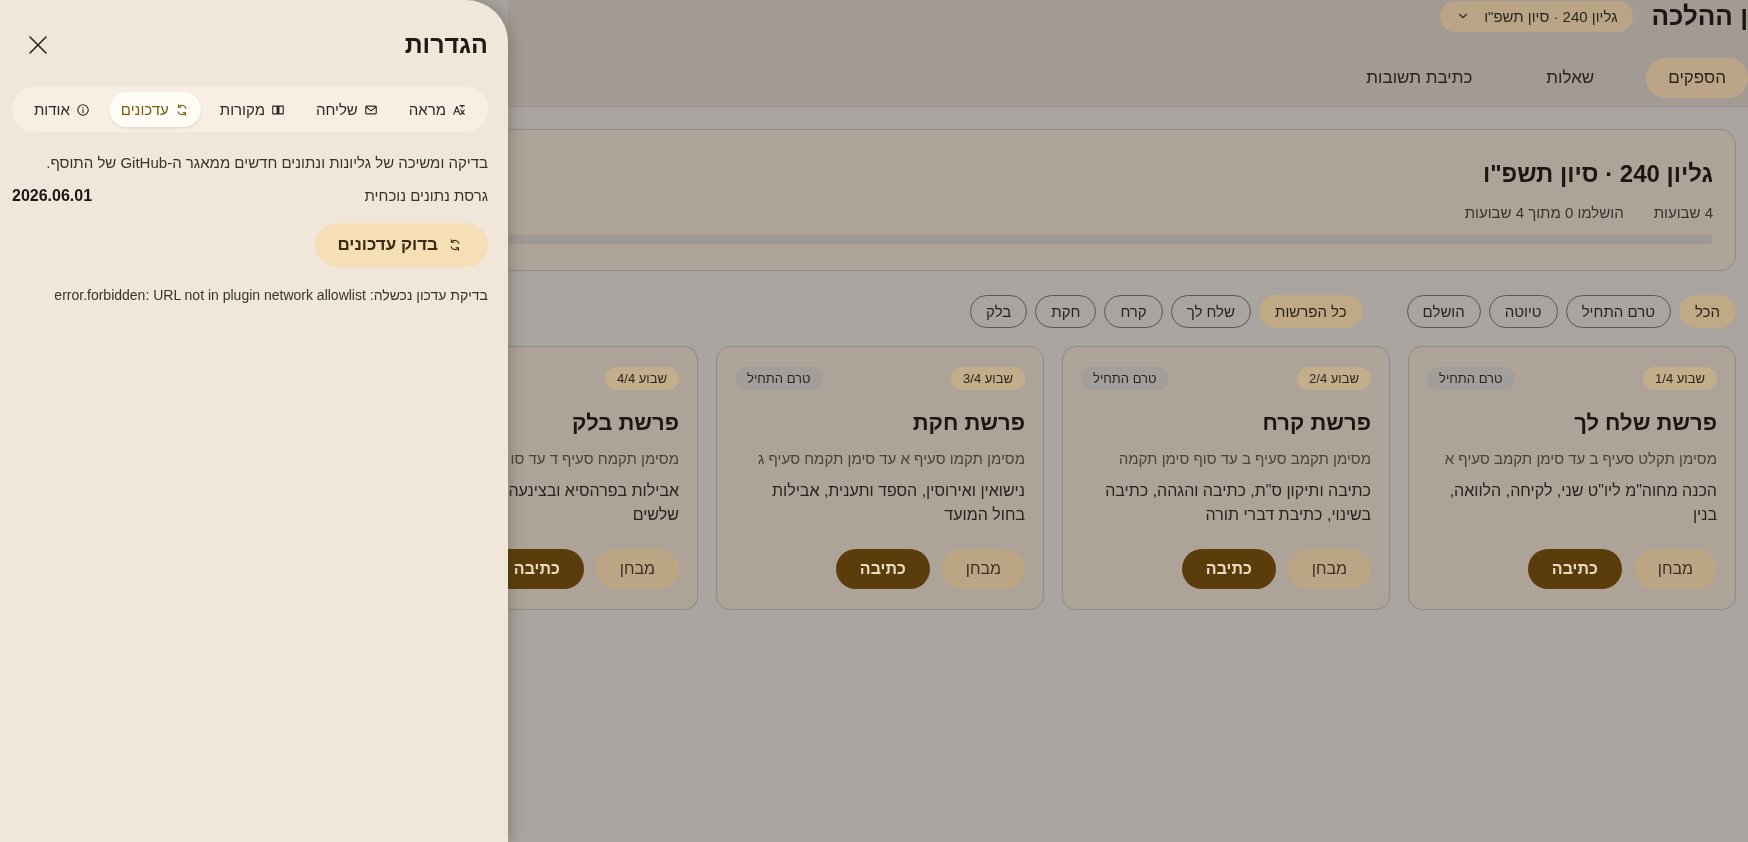 Image resolution: width=1748 pixels, height=842 pixels. What do you see at coordinates (270, 295) in the screenshot?
I see `error-message: בדיקת עדכון נכשלה: error.forbidden: URL not in plugin network allowlist` at bounding box center [270, 295].